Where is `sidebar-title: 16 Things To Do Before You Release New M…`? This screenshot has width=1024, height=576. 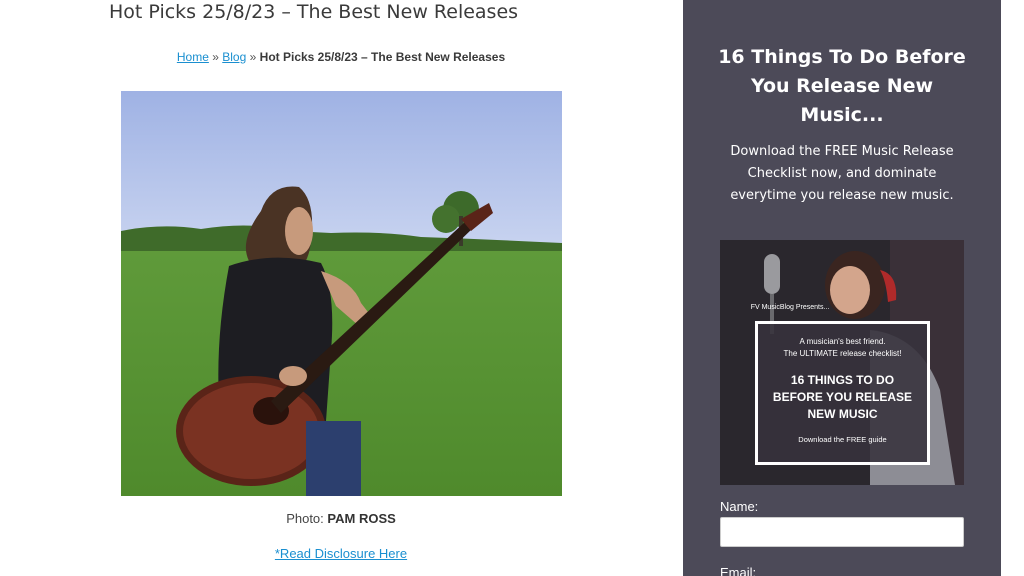
sidebar-title: 16 Things To Do Before You Release New M… is located at coordinates (842, 86).